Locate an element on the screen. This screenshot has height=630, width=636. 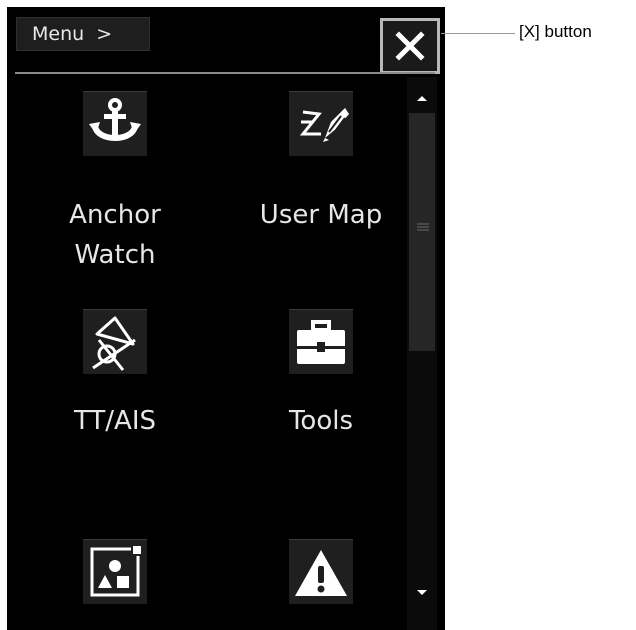
warning-icon is located at coordinates (321, 571).